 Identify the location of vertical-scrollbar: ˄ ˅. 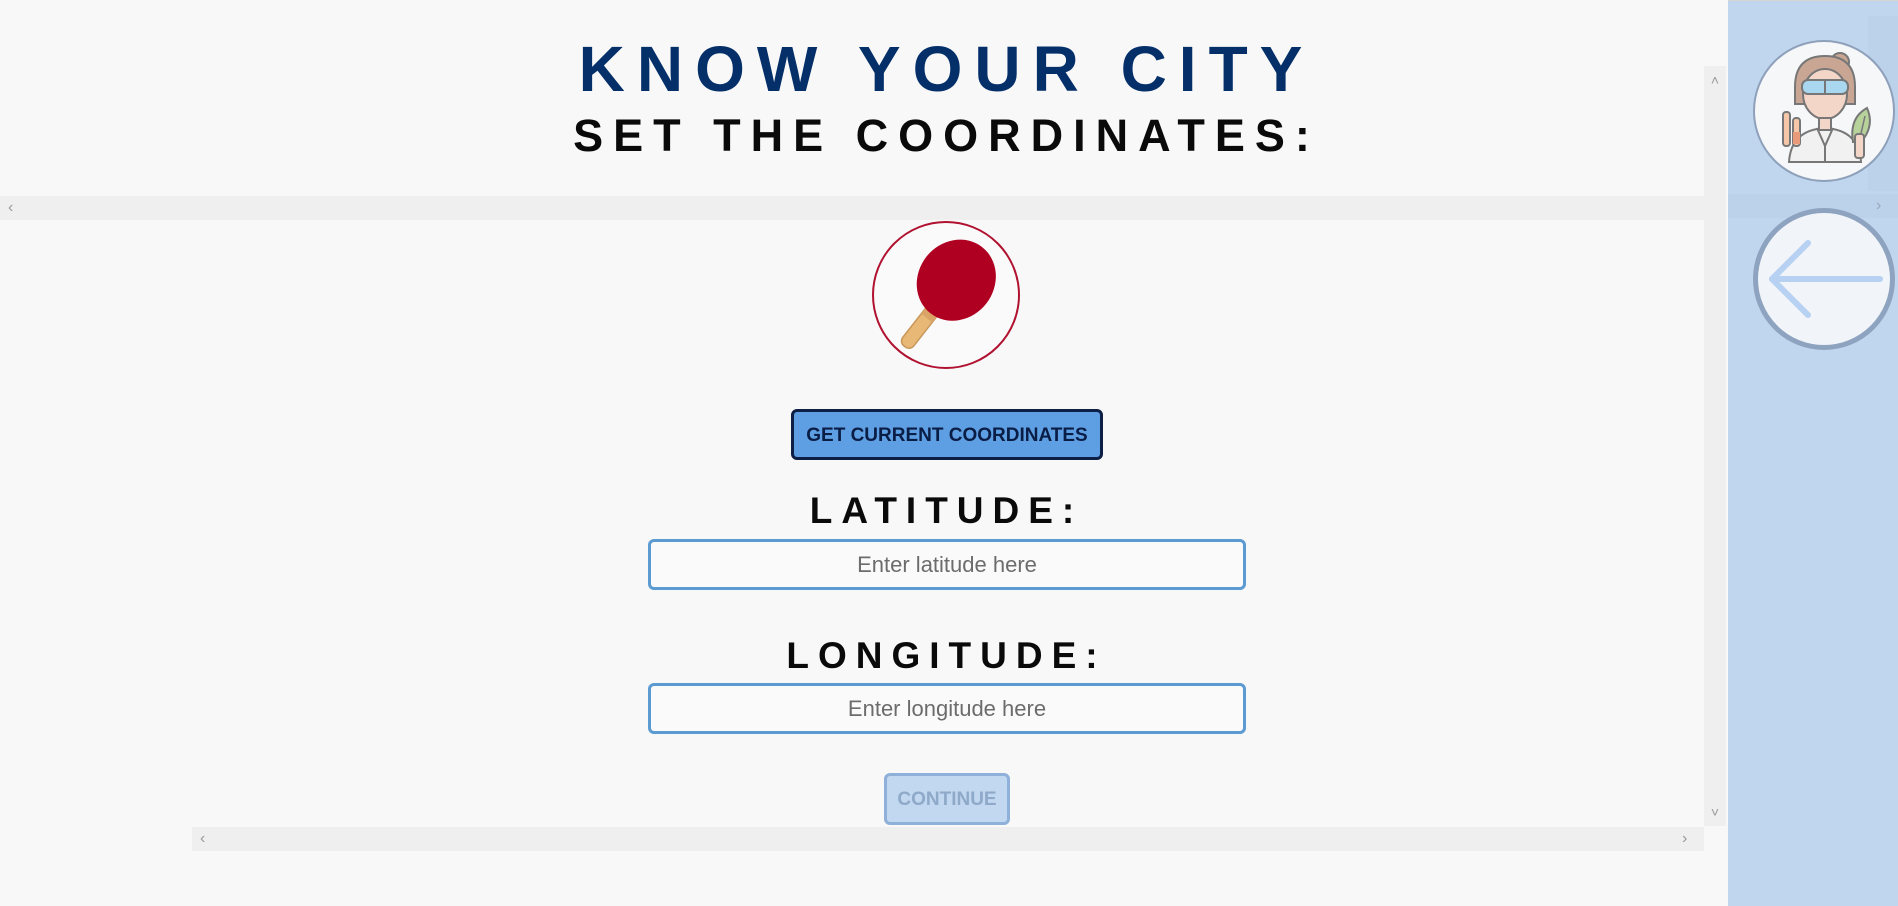
(1715, 446).